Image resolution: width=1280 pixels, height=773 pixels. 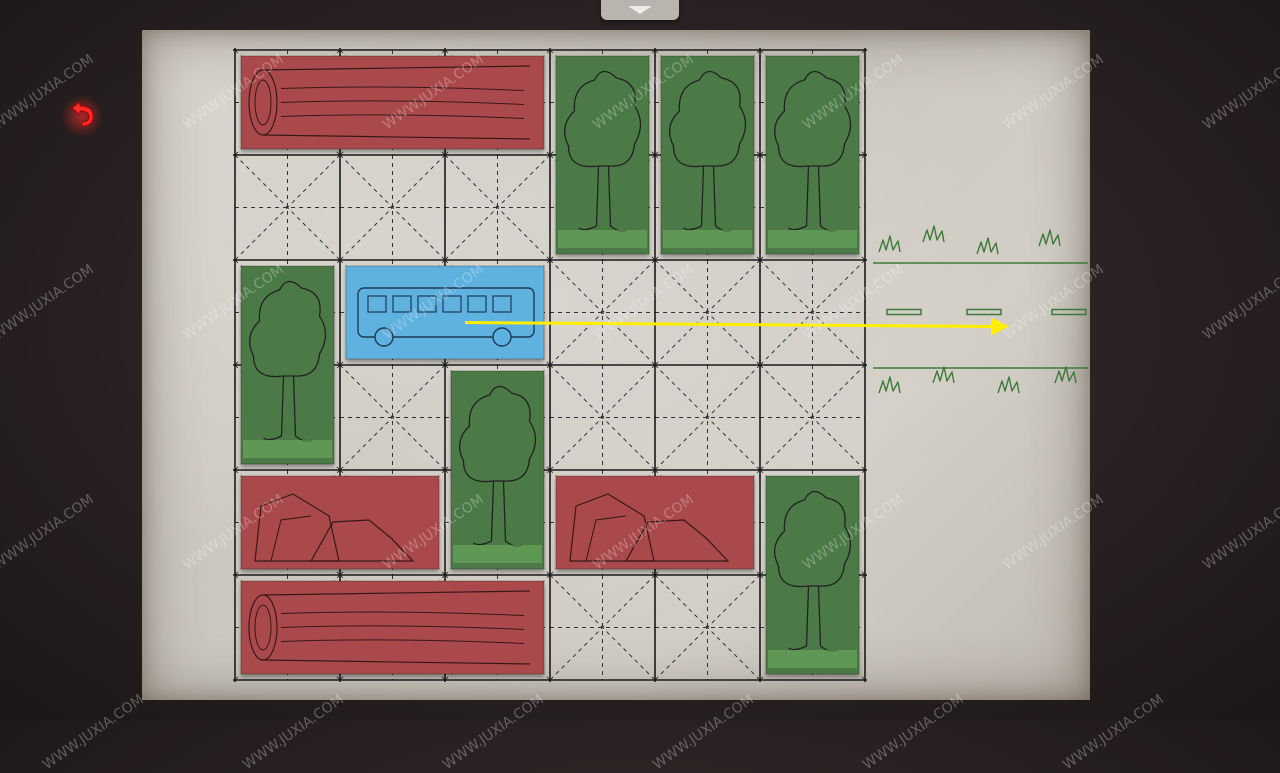 I want to click on tree-bottom-tree-block, so click(x=812, y=575).